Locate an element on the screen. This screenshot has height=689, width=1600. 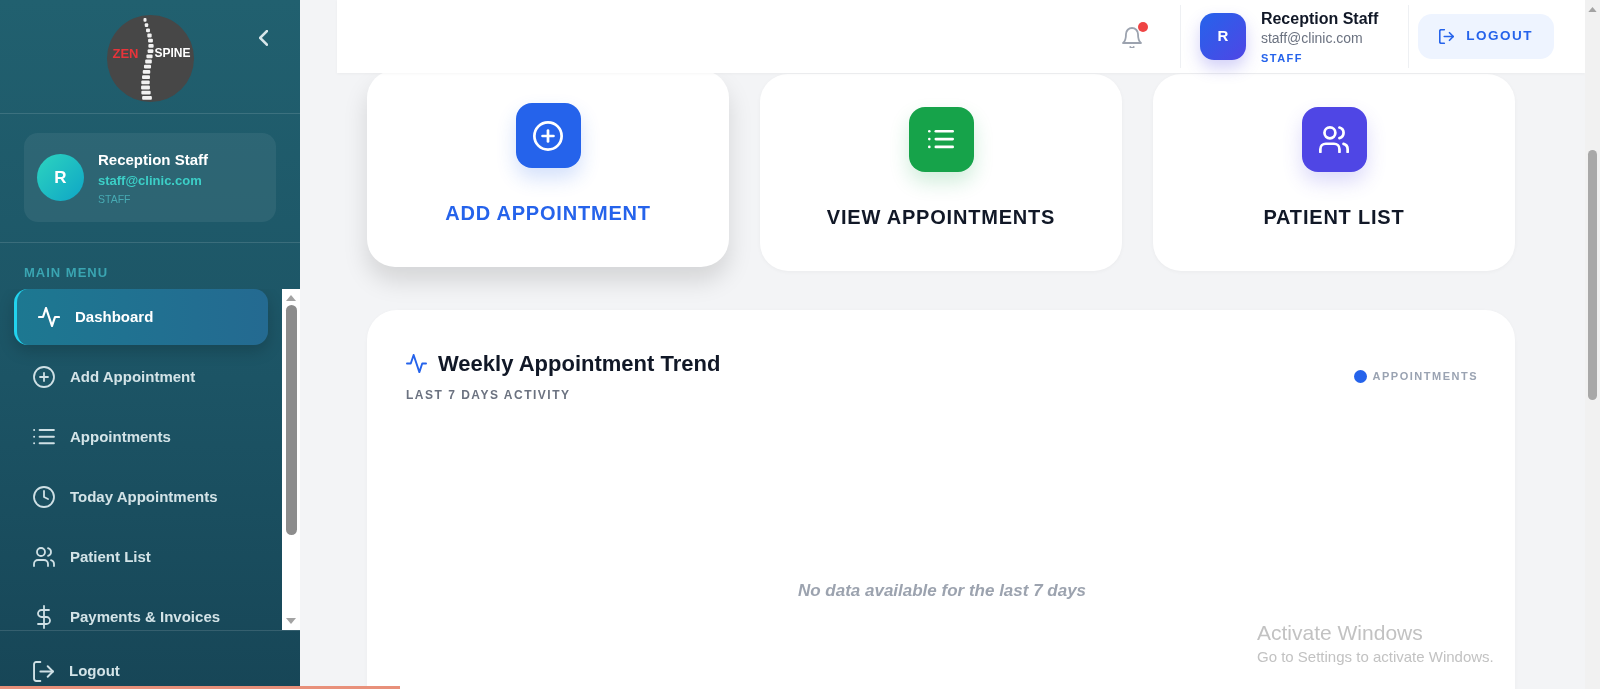
menu-item: Dashboard is located at coordinates (141, 317).